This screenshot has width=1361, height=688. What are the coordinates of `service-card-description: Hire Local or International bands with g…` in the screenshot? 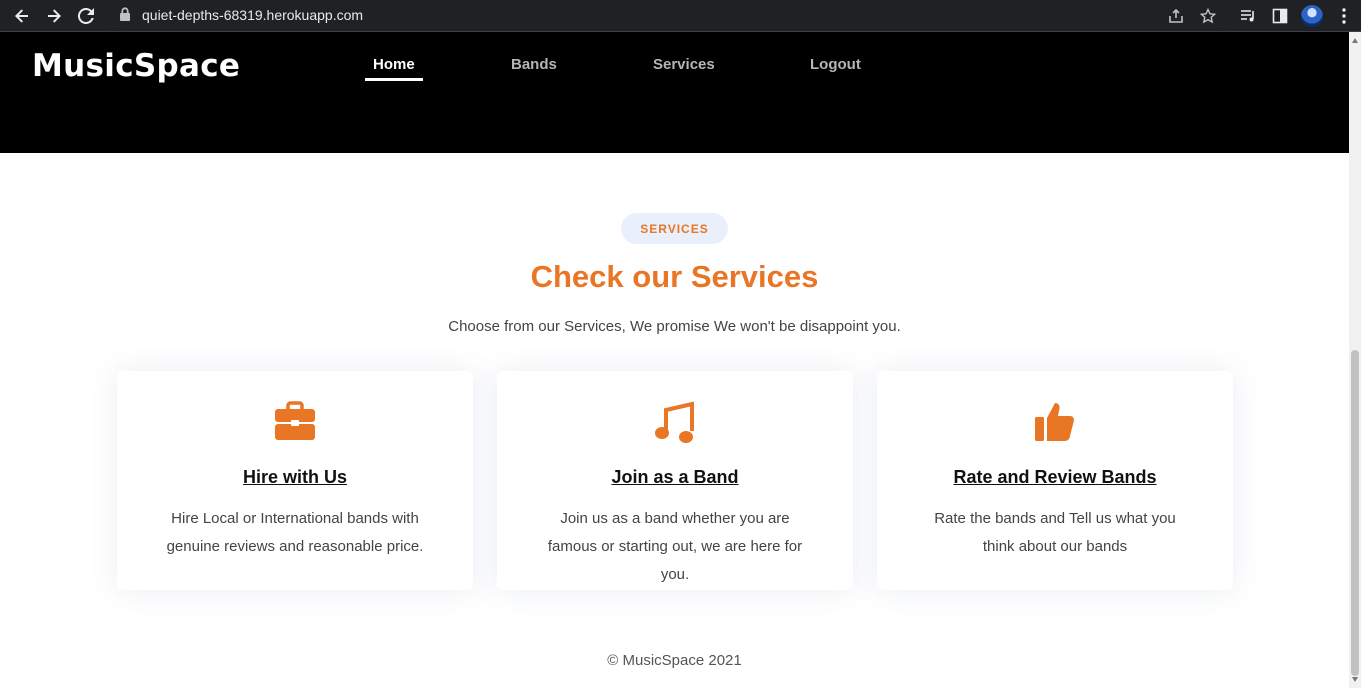 It's located at (295, 532).